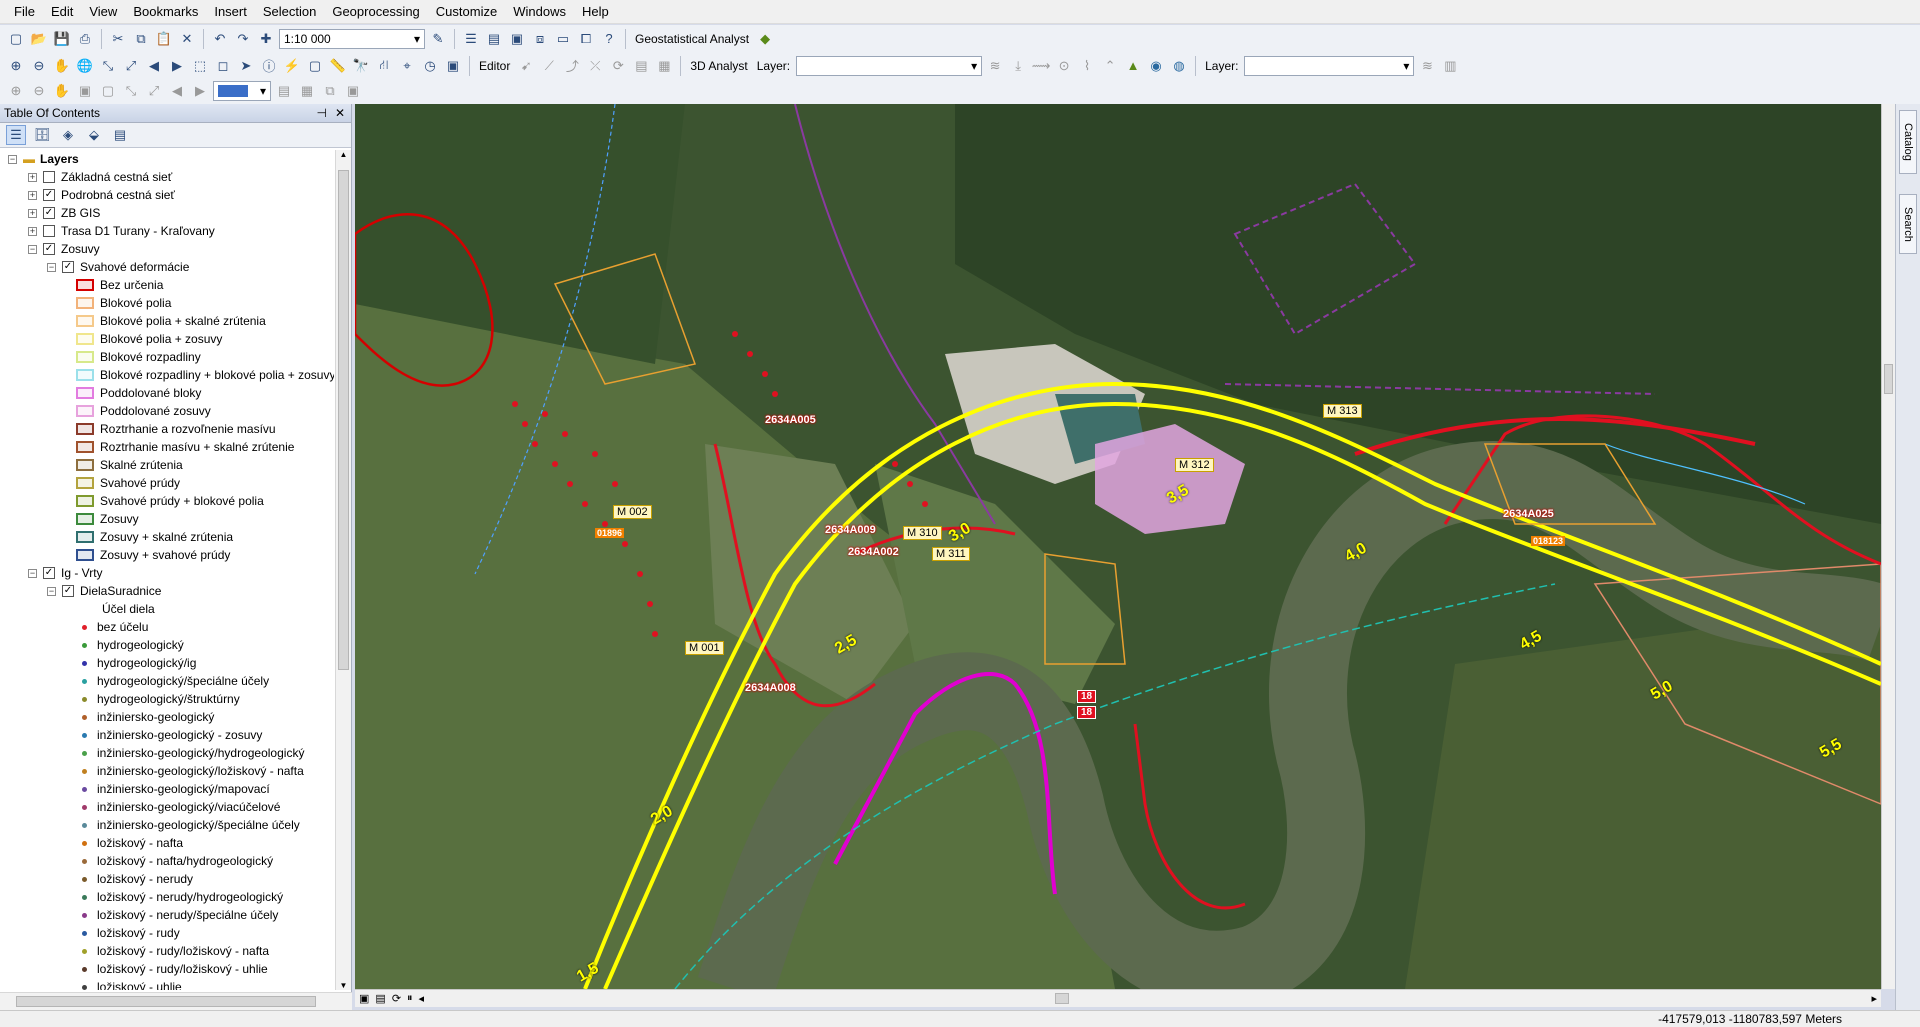 The width and height of the screenshot is (1920, 1027). Describe the element at coordinates (352, 38) in the screenshot. I see `map-scale-select: 1:10 000 ▾` at that location.